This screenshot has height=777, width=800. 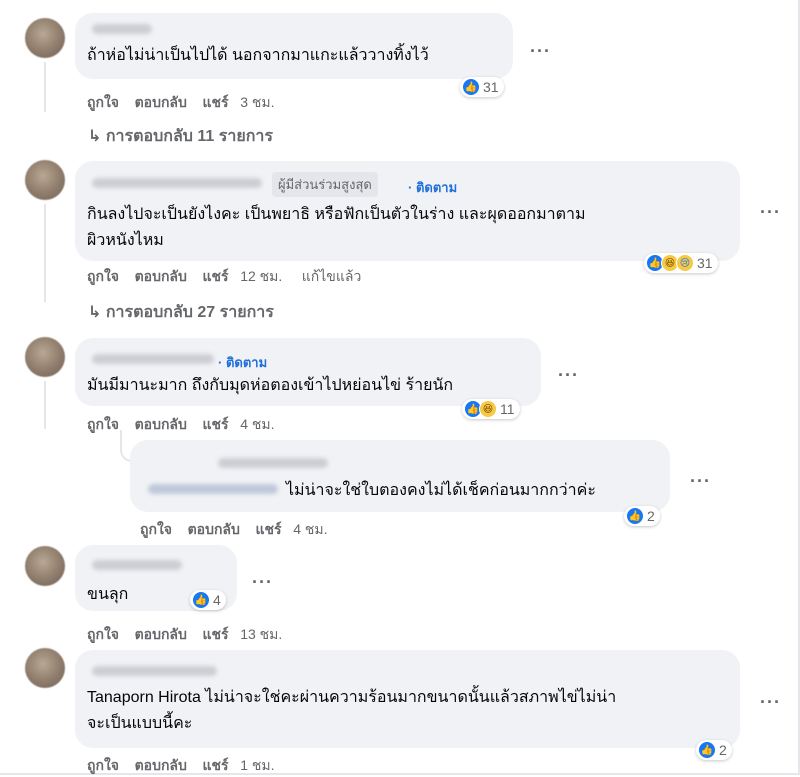 What do you see at coordinates (125, 240) in the screenshot?
I see `comment-text-line2: ผิวหนังไหม` at bounding box center [125, 240].